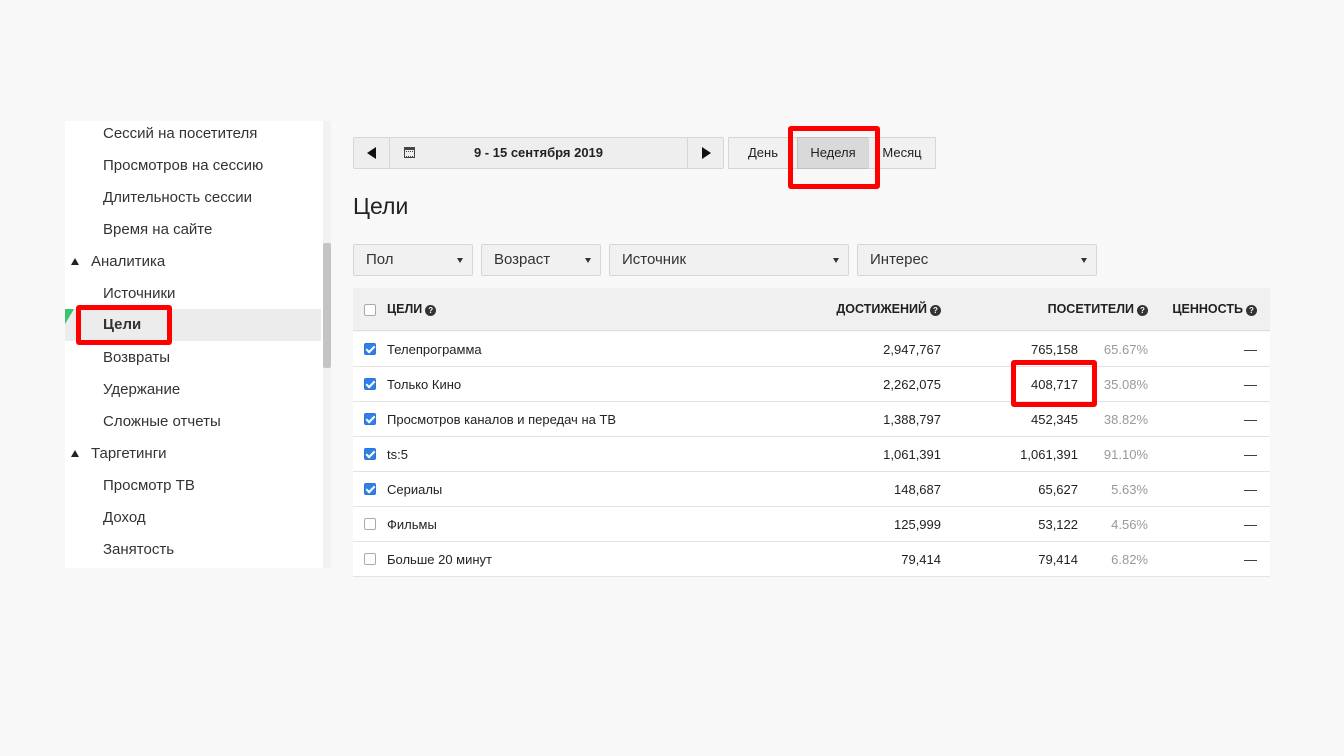 The image size is (1344, 756). What do you see at coordinates (501, 419) in the screenshot?
I see `goal-name: Просмотров каналов и передач на ТВ` at bounding box center [501, 419].